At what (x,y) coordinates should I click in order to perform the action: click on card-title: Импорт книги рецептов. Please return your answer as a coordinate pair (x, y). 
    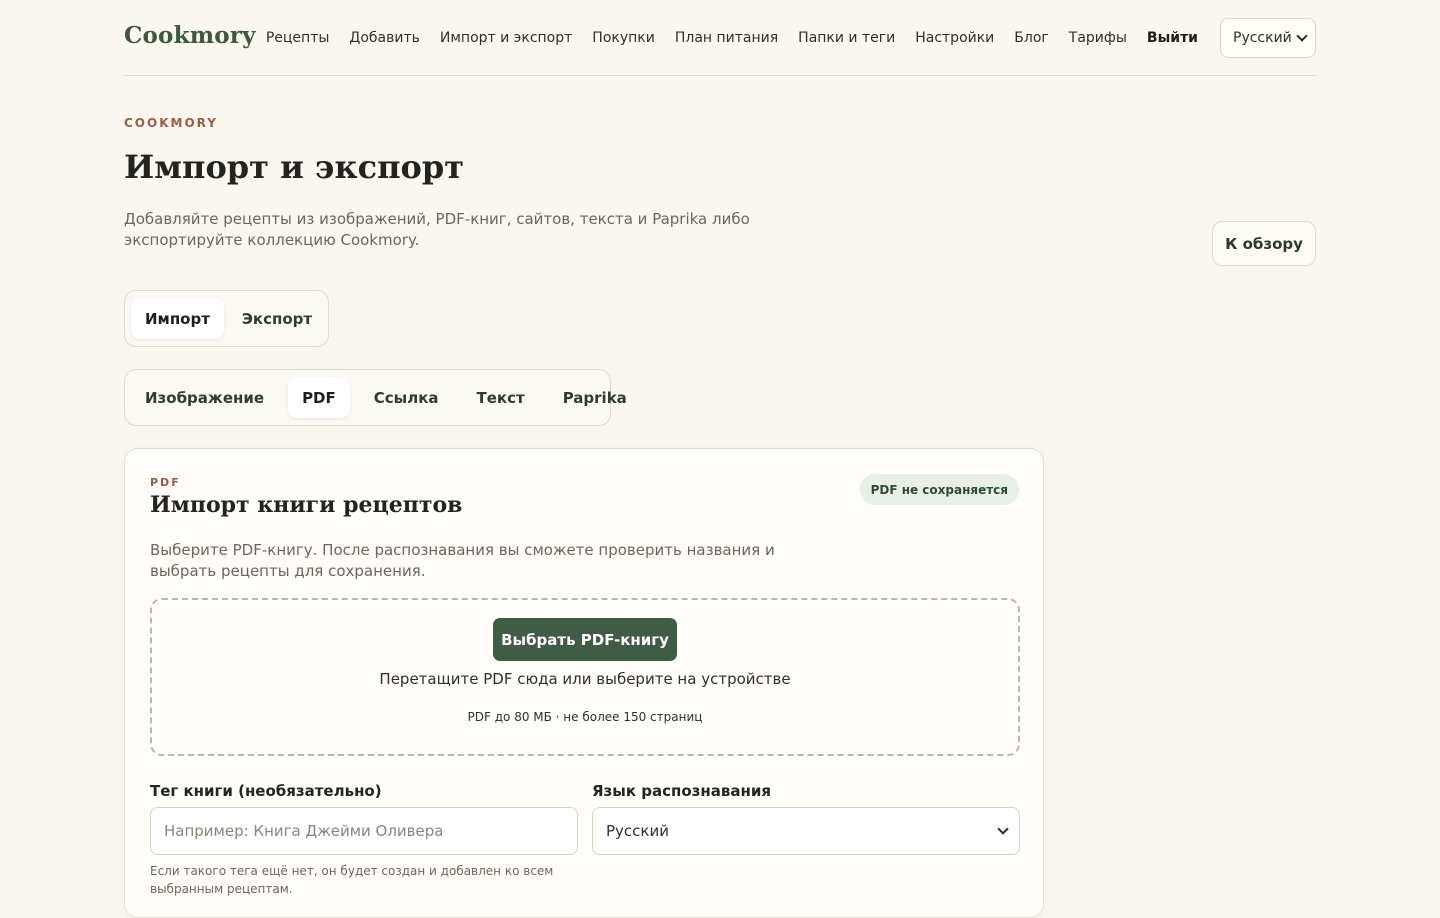
    Looking at the image, I should click on (306, 505).